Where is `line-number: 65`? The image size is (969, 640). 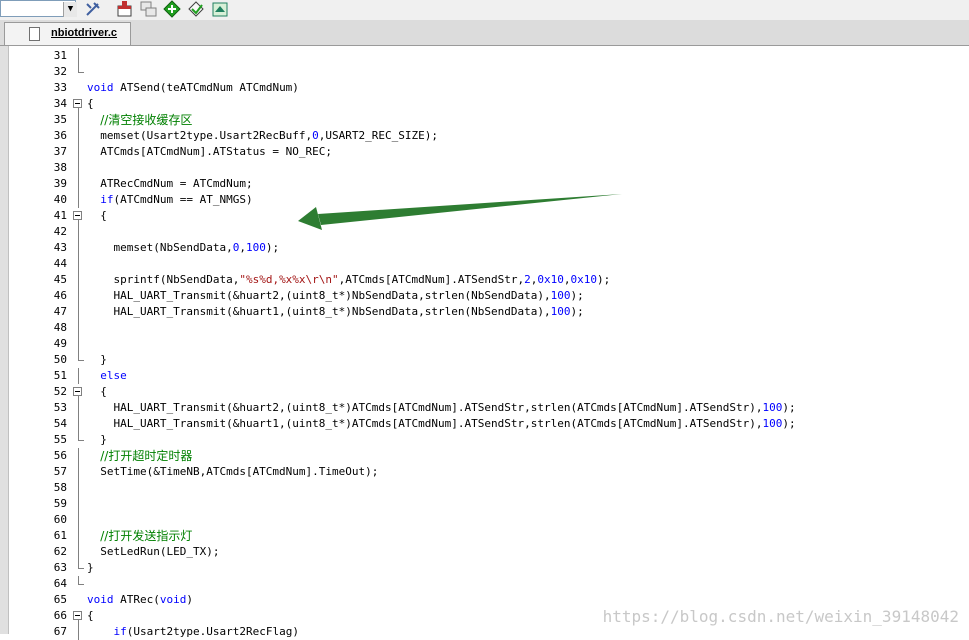 line-number: 65 is located at coordinates (60, 599).